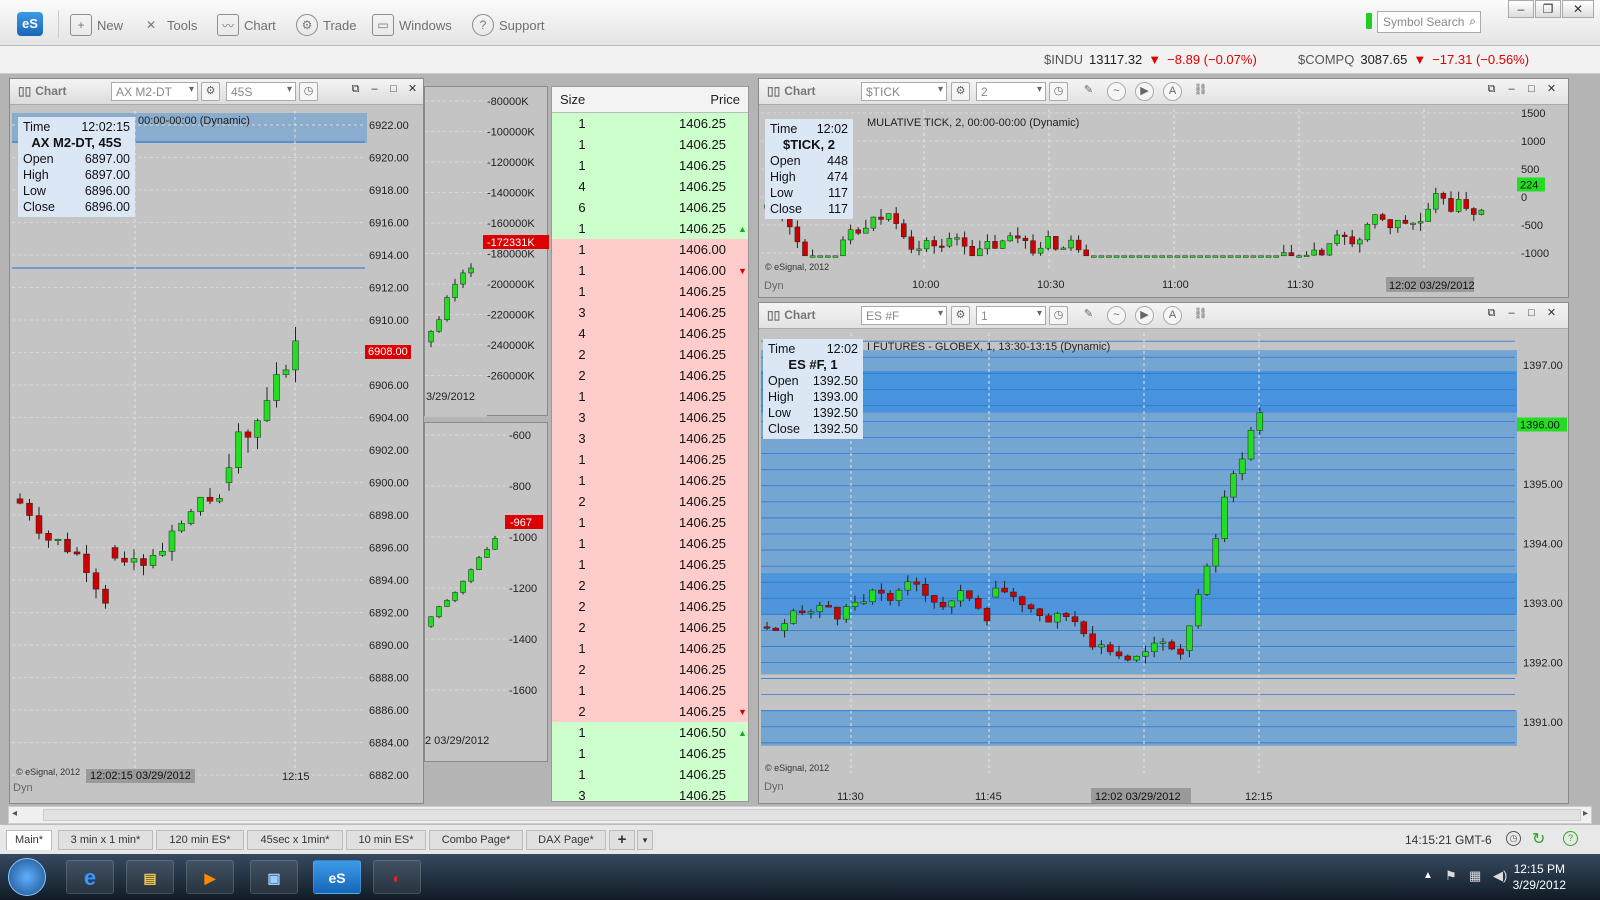  What do you see at coordinates (1428, 875) in the screenshot?
I see `tray-expand-icon: ▲` at bounding box center [1428, 875].